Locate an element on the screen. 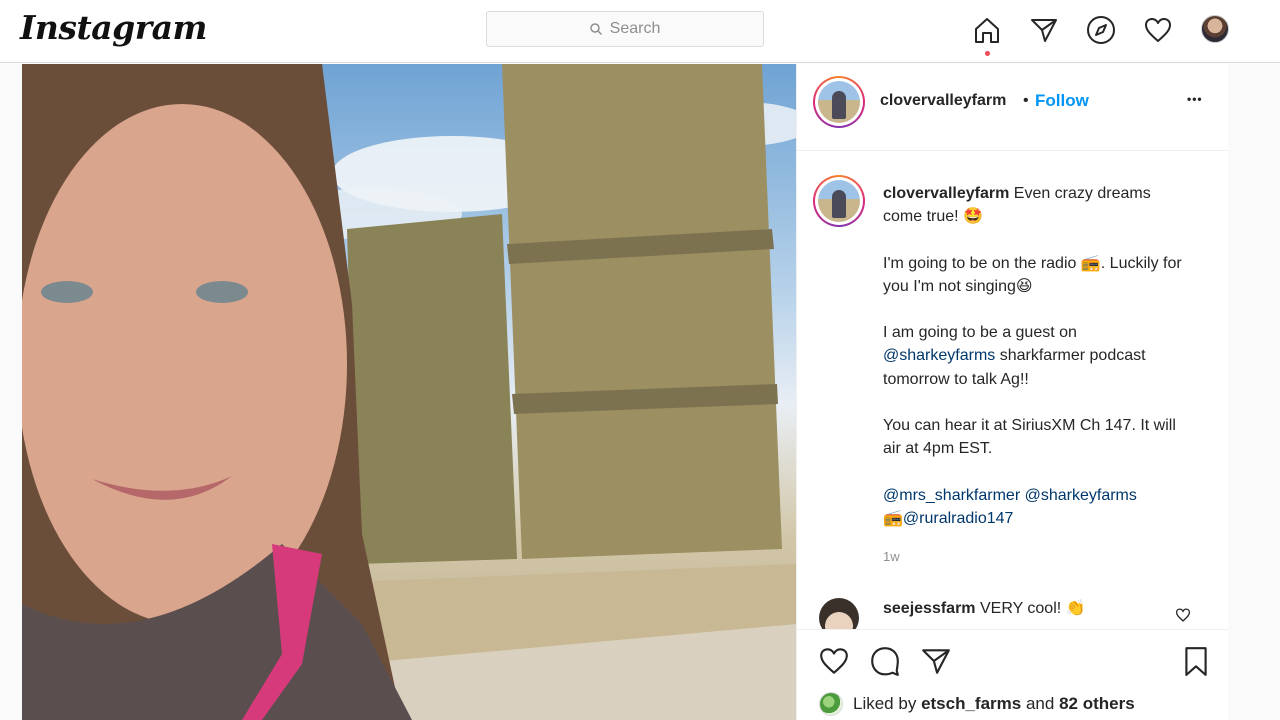 This screenshot has height=720, width=1280. explore-icon is located at coordinates (1101, 30).